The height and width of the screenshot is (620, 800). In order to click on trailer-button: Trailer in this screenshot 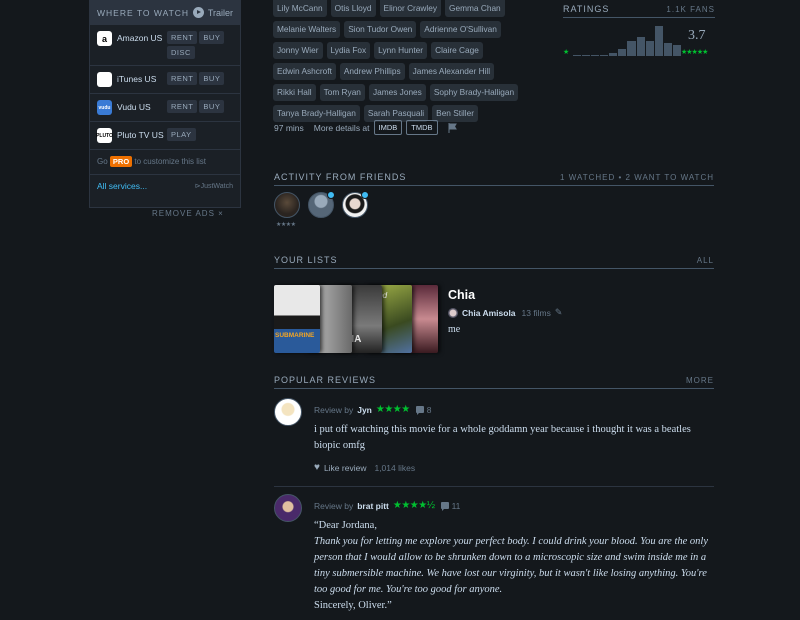, I will do `click(212, 12)`.